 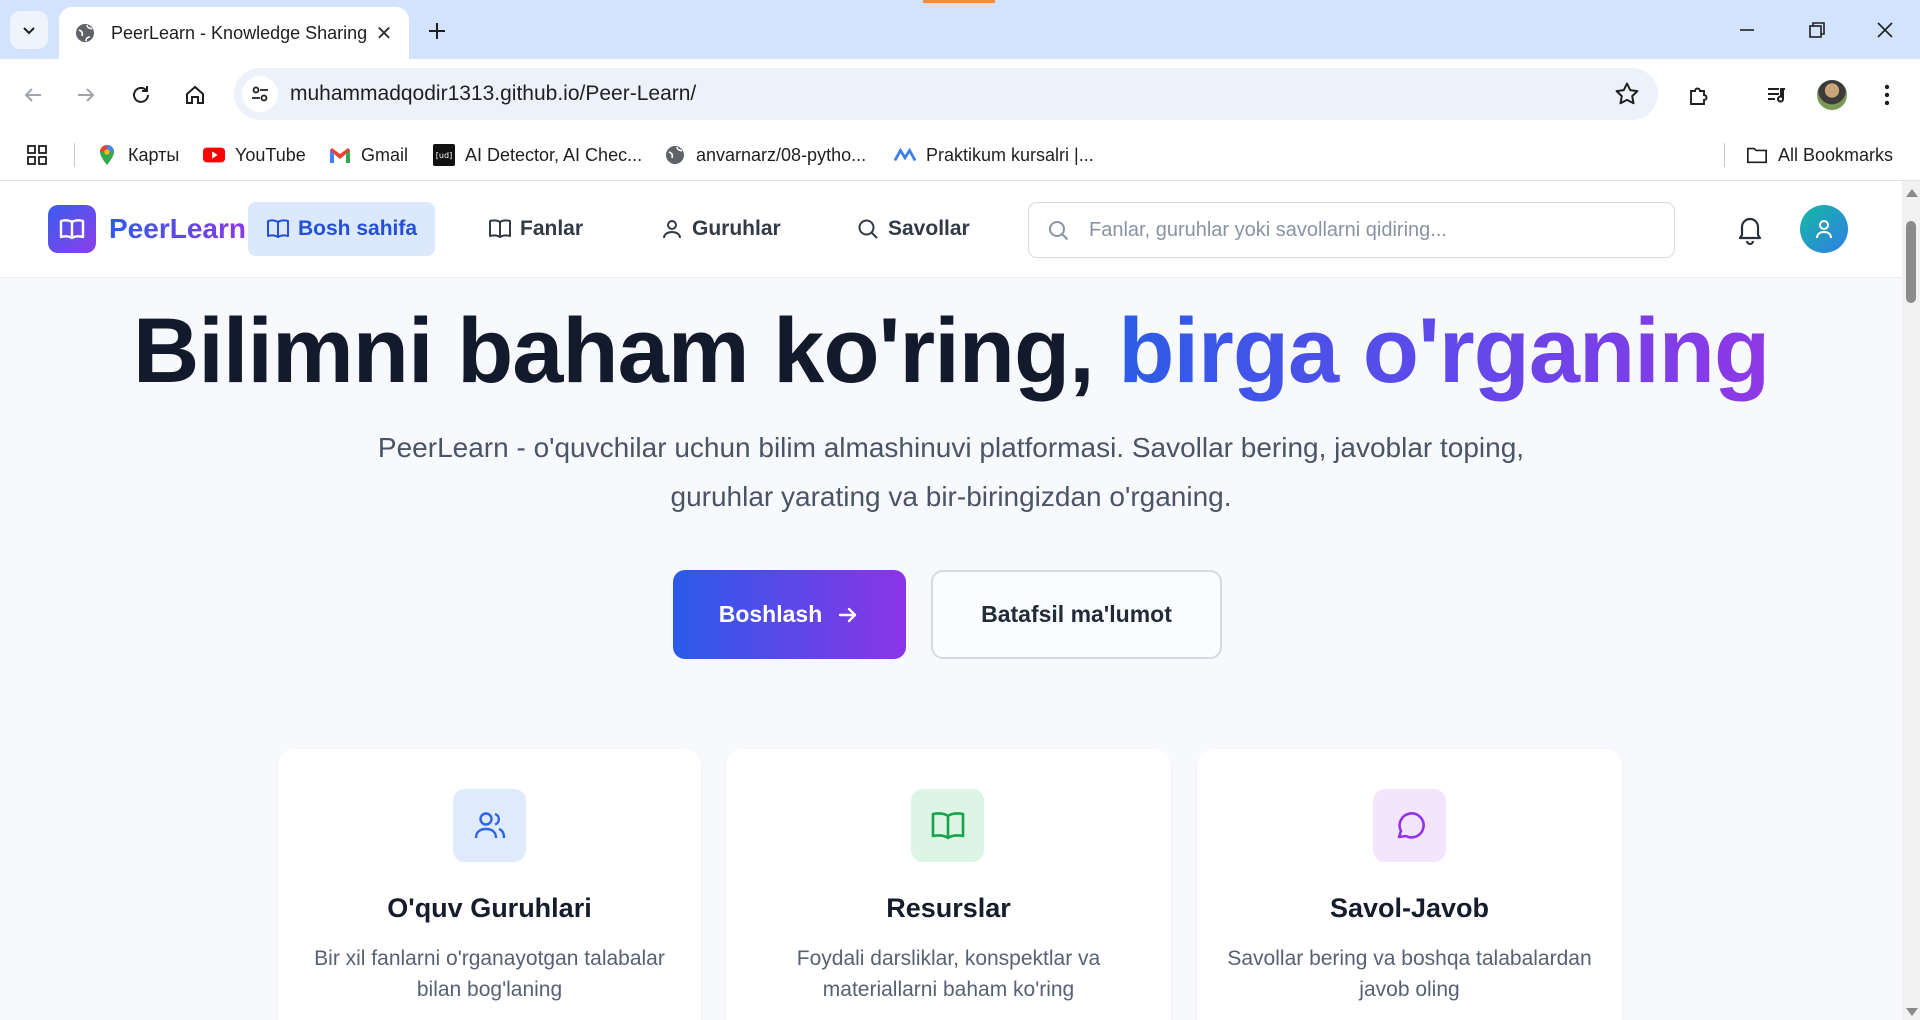 What do you see at coordinates (1912, 193) in the screenshot?
I see `scroll-up-arrow` at bounding box center [1912, 193].